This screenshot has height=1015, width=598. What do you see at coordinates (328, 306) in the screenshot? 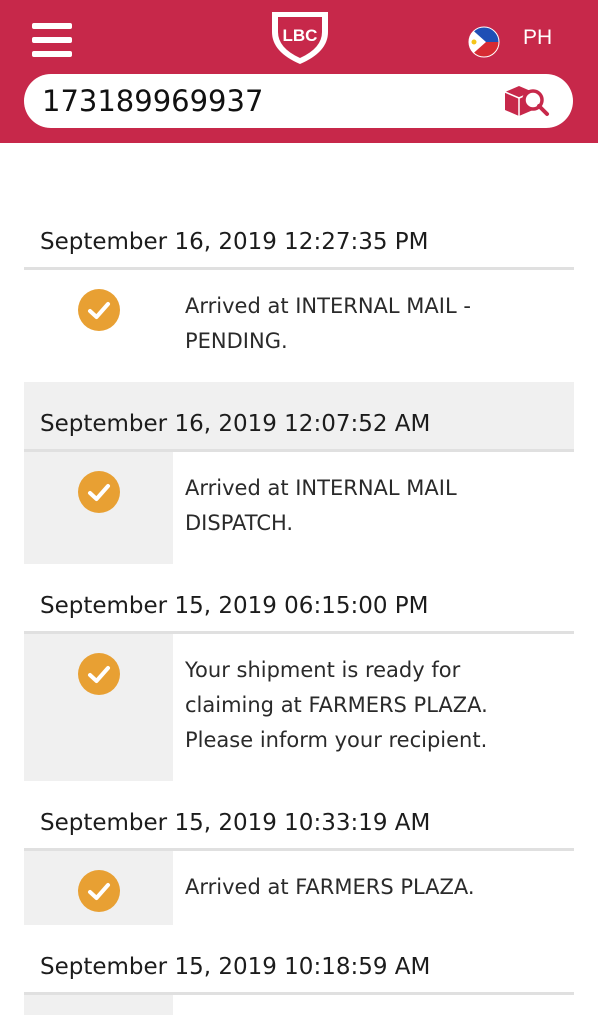
I see `event-message-line: Arrived at INTERNAL MAIL -` at bounding box center [328, 306].